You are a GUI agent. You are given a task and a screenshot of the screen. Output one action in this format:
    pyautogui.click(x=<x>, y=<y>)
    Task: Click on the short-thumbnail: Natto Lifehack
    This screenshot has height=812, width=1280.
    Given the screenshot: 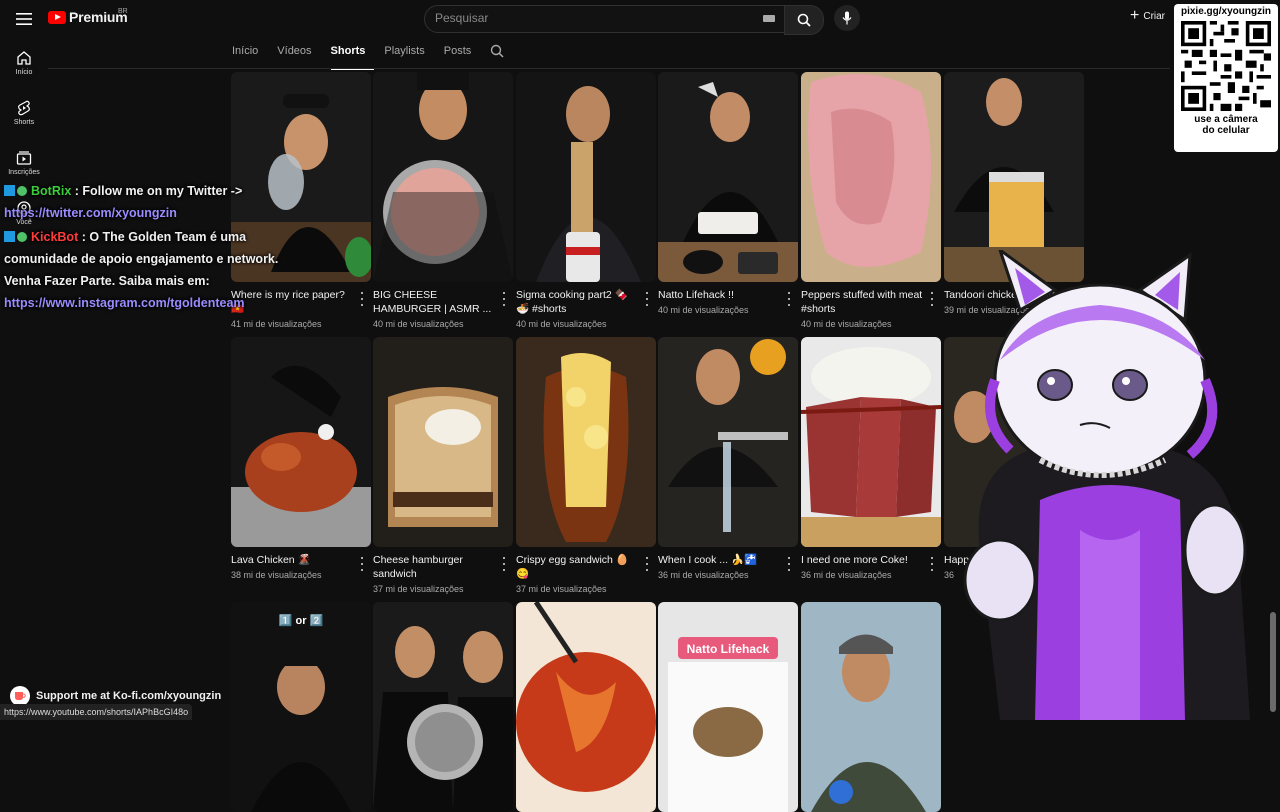 What is the action you would take?
    pyautogui.click(x=728, y=707)
    